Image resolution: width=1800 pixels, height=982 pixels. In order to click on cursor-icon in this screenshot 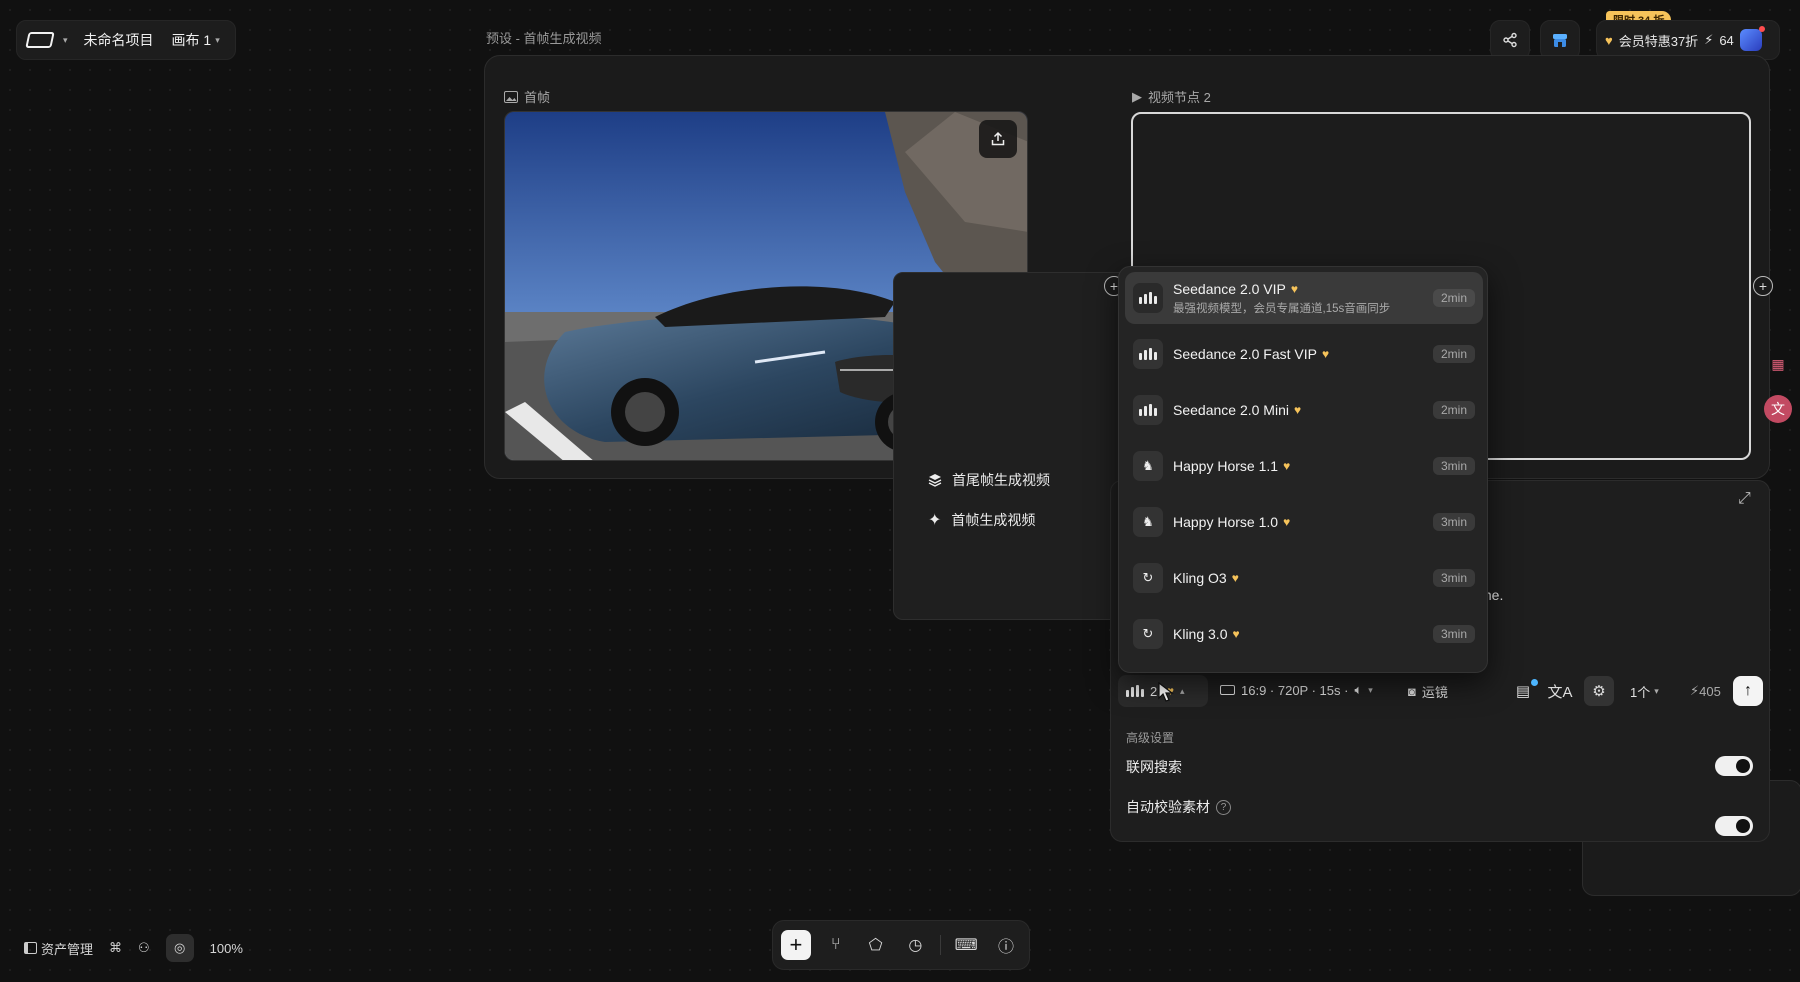, I will do `click(1166, 692)`.